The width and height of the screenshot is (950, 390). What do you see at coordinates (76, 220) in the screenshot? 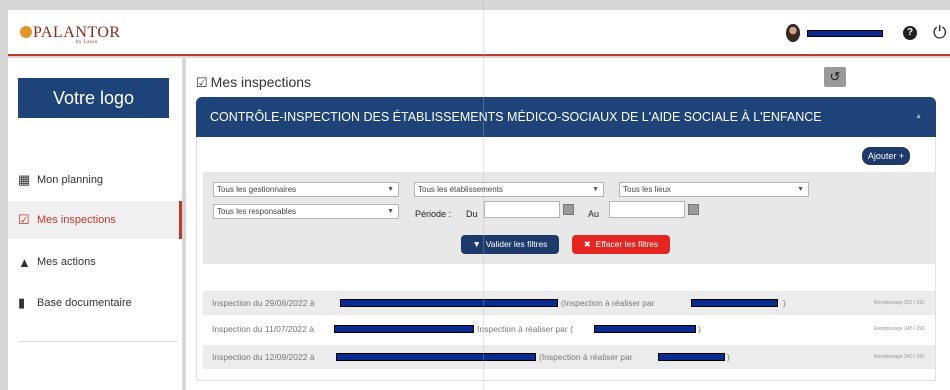
I see `sidebar-item-label: Mes inspections` at bounding box center [76, 220].